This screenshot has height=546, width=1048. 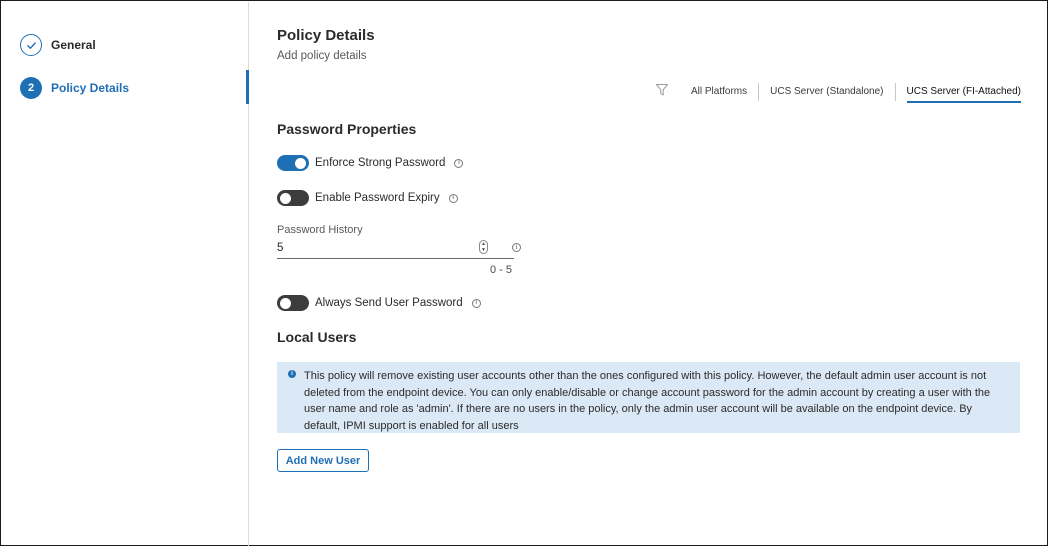 What do you see at coordinates (320, 230) in the screenshot?
I see `password-history-label: Password History` at bounding box center [320, 230].